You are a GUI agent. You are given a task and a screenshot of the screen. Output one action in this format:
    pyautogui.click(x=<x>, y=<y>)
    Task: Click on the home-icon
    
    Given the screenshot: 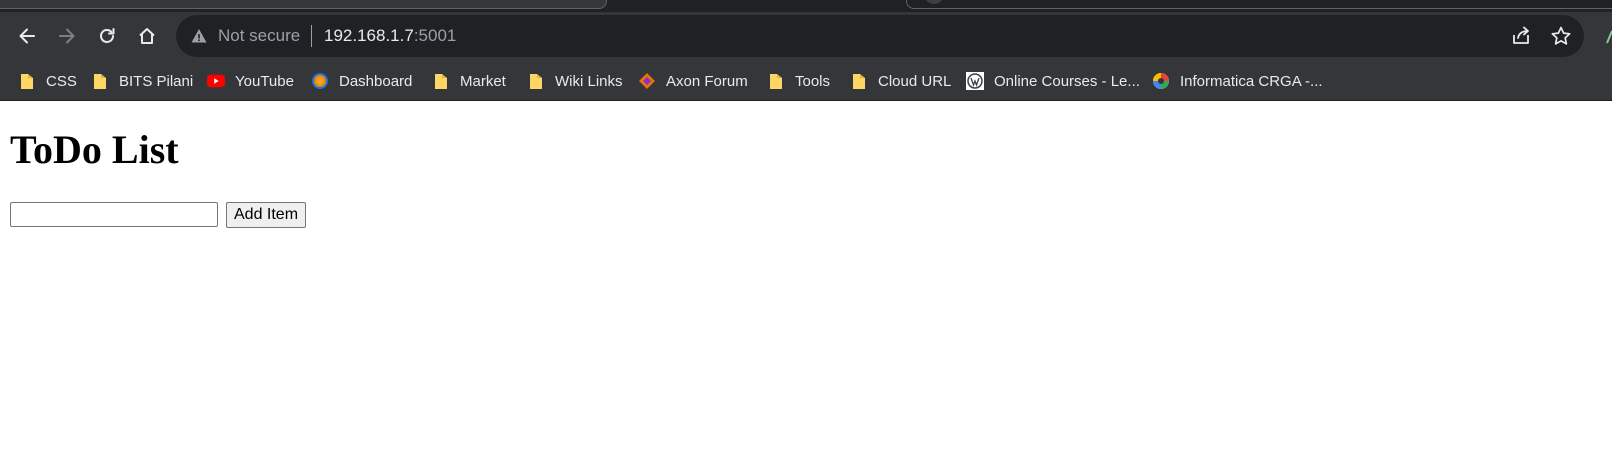 What is the action you would take?
    pyautogui.click(x=147, y=36)
    